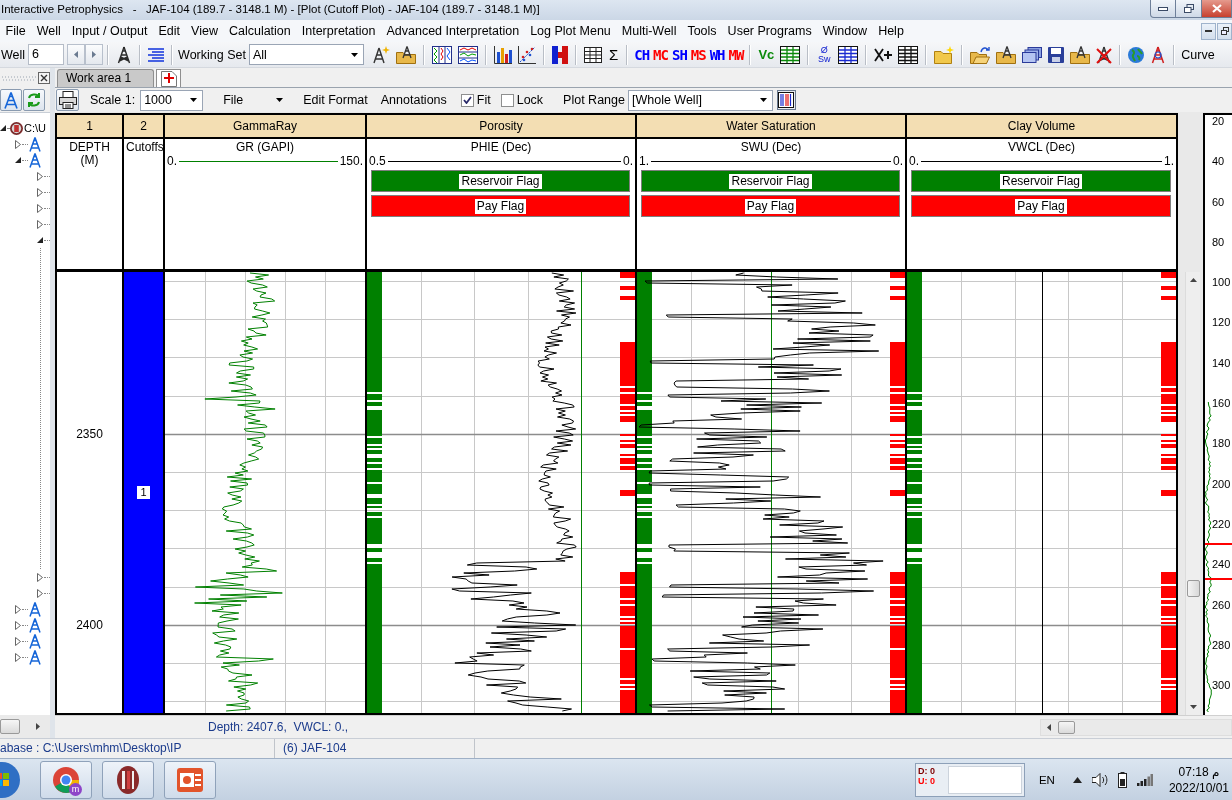  Describe the element at coordinates (76, 54) in the screenshot. I see `previous-button` at that location.